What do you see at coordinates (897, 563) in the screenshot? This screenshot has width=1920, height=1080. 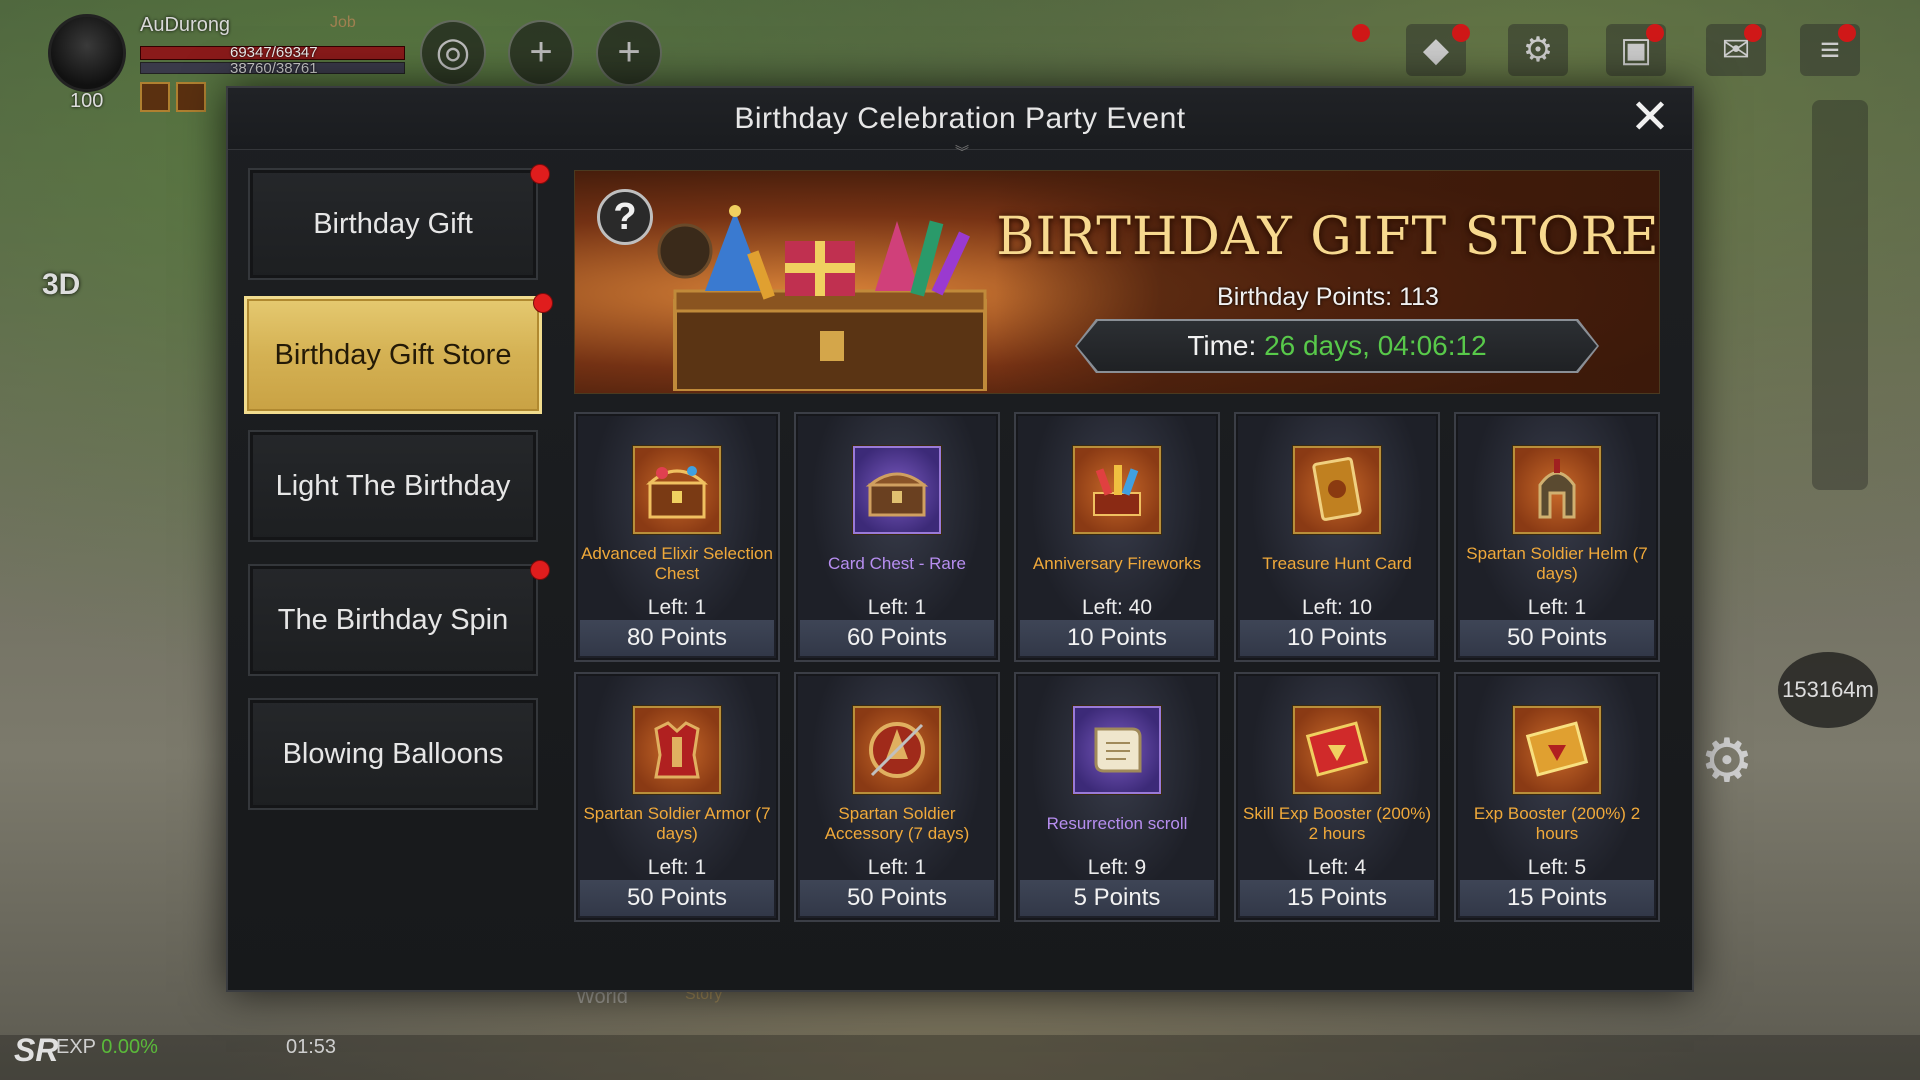 I see `item-name: Card Chest - Rare` at bounding box center [897, 563].